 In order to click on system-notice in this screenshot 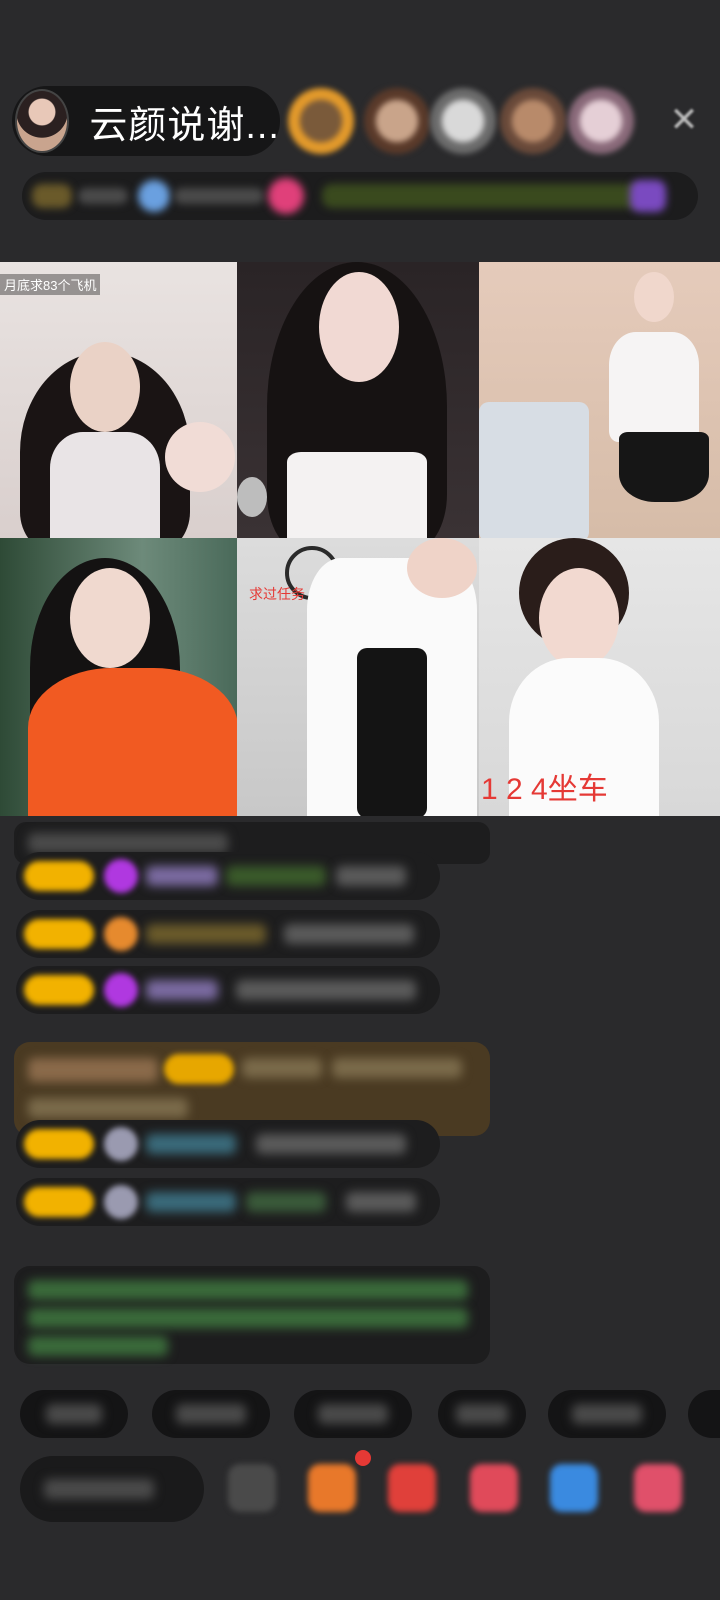, I will do `click(252, 1315)`.